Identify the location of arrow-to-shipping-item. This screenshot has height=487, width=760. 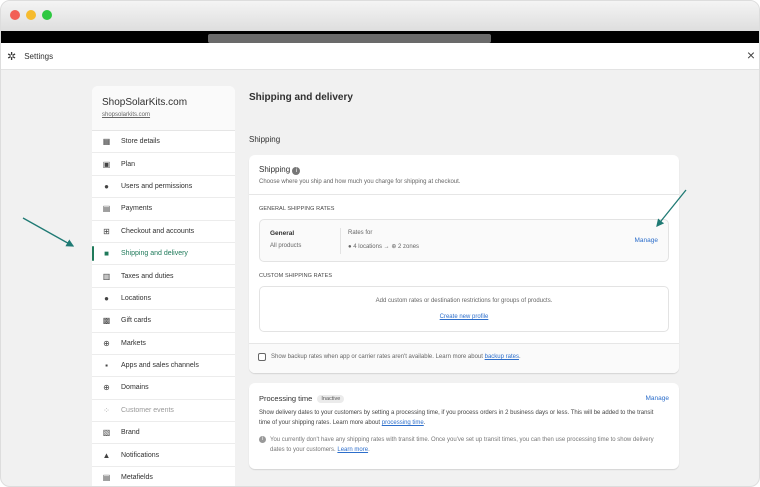
(48, 232).